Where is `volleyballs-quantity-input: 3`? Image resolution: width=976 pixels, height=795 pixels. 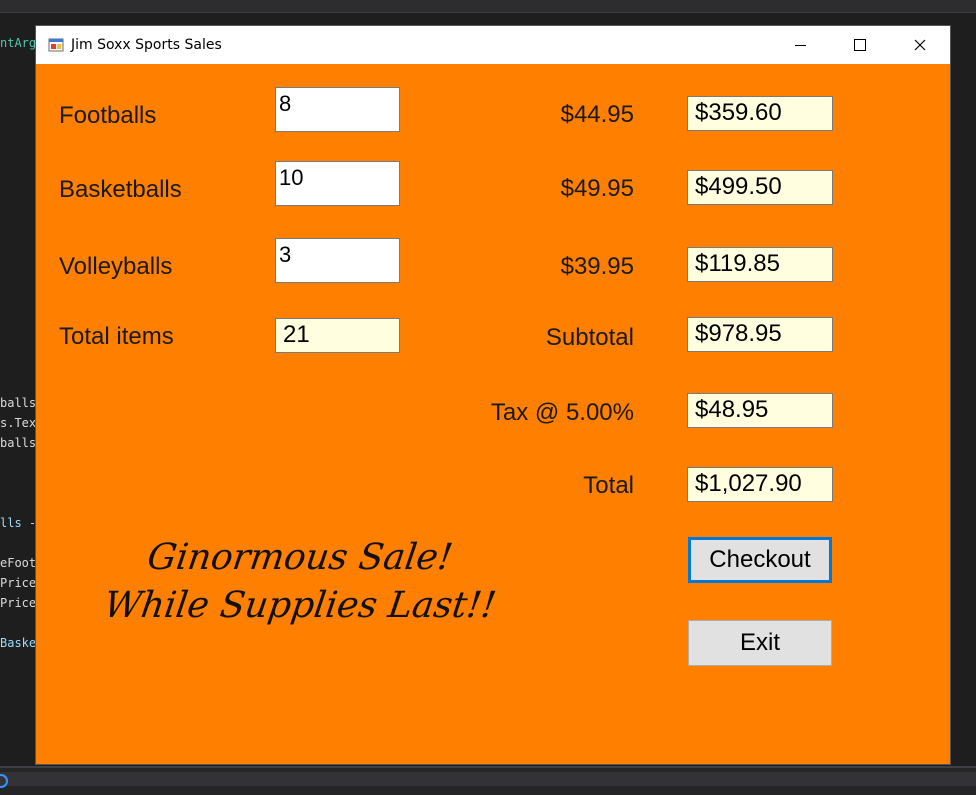 volleyballs-quantity-input: 3 is located at coordinates (337, 260).